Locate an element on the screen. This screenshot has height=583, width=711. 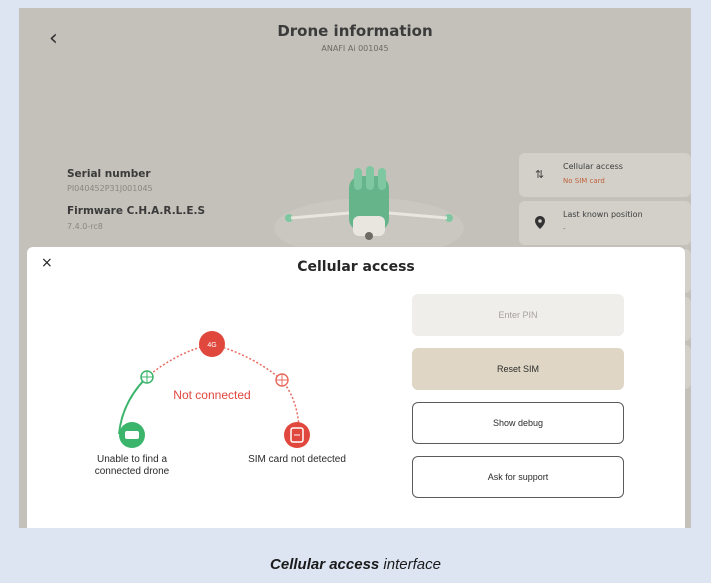
drone-status-icon is located at coordinates (132, 435).